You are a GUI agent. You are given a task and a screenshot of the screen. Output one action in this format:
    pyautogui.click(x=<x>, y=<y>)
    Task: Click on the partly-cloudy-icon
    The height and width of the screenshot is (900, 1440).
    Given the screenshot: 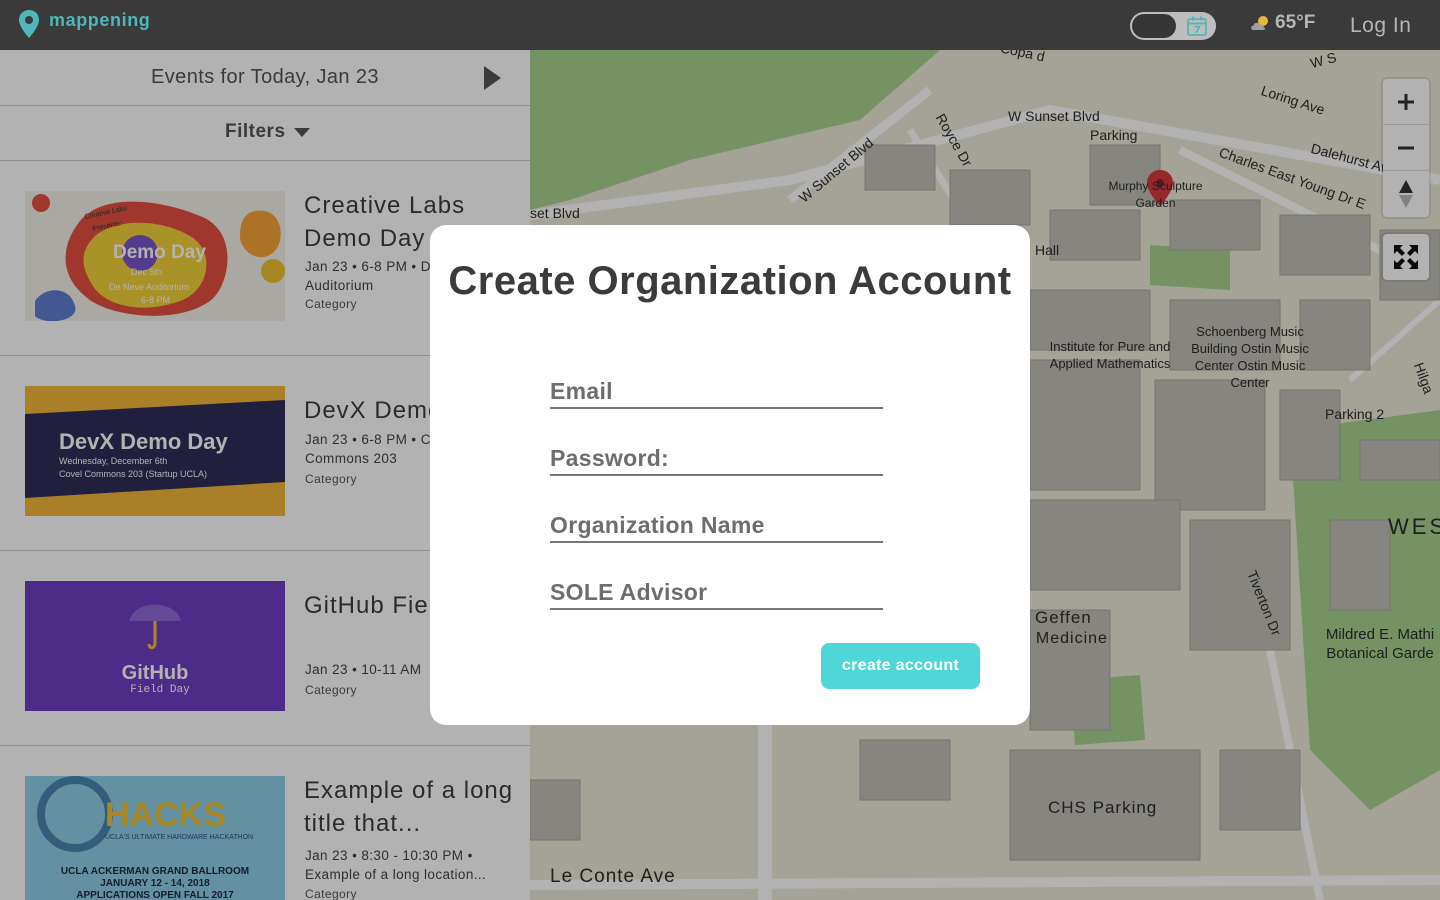 What is the action you would take?
    pyautogui.click(x=1259, y=23)
    